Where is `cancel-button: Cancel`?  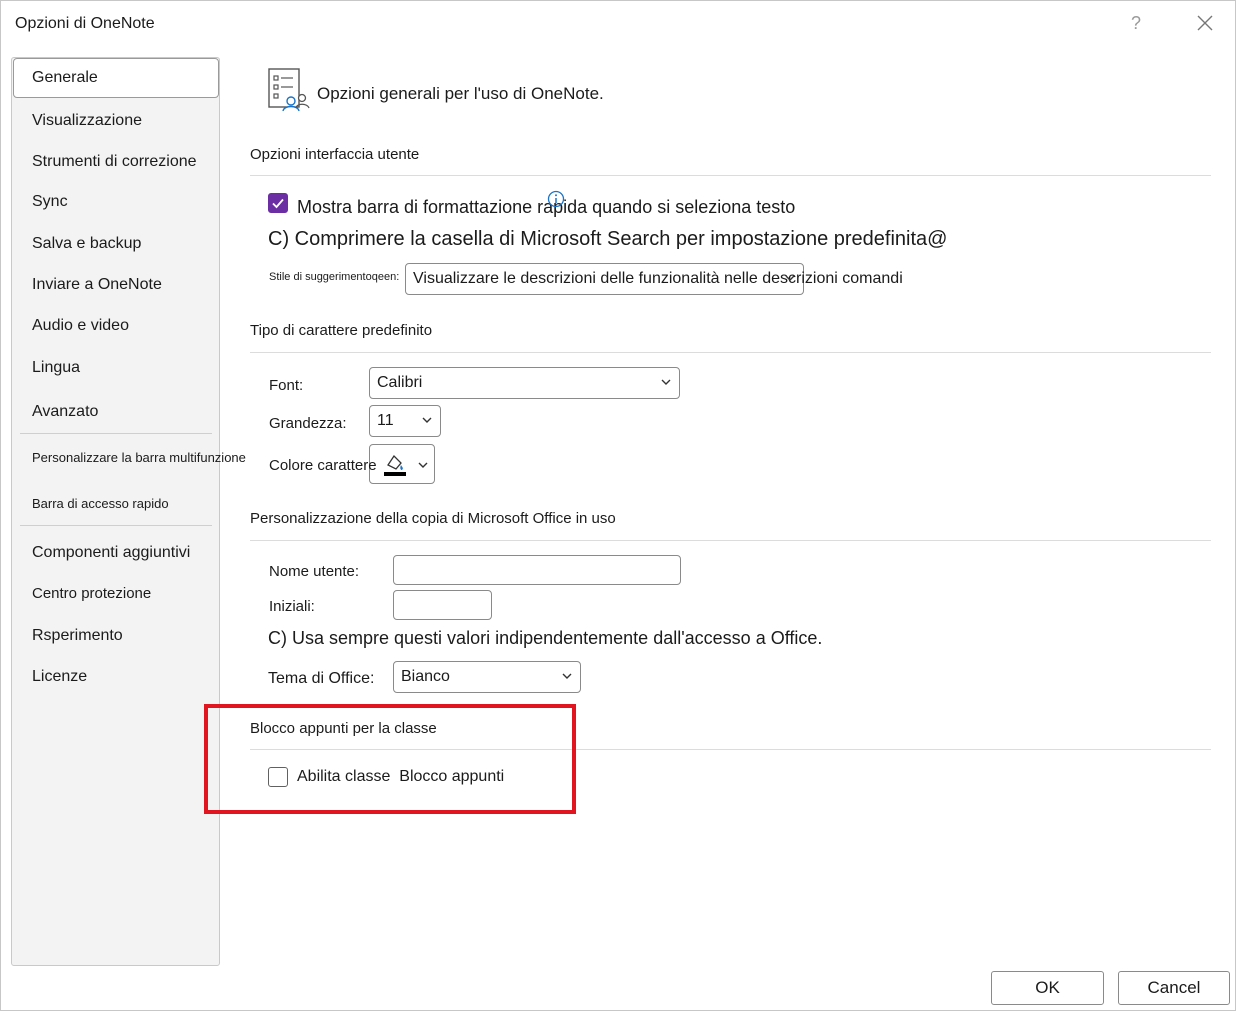
cancel-button: Cancel is located at coordinates (1174, 988).